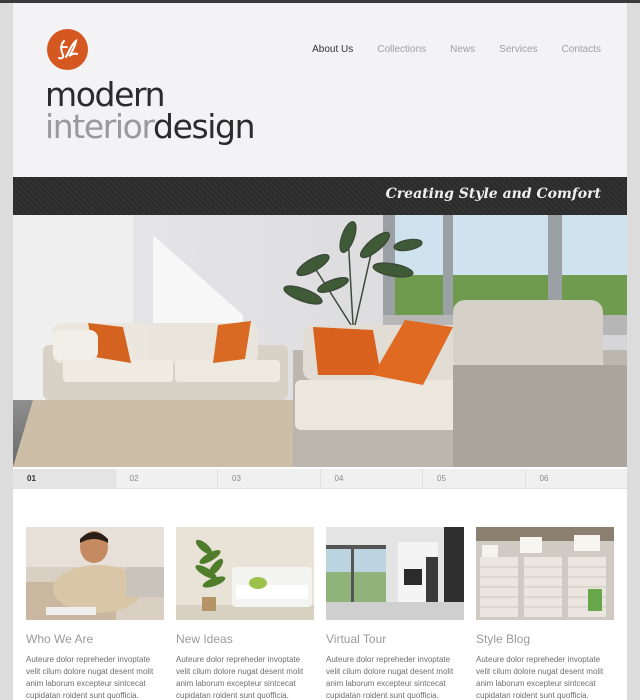 The width and height of the screenshot is (640, 700). What do you see at coordinates (269, 478) in the screenshot?
I see `slide-tab-03: 03` at bounding box center [269, 478].